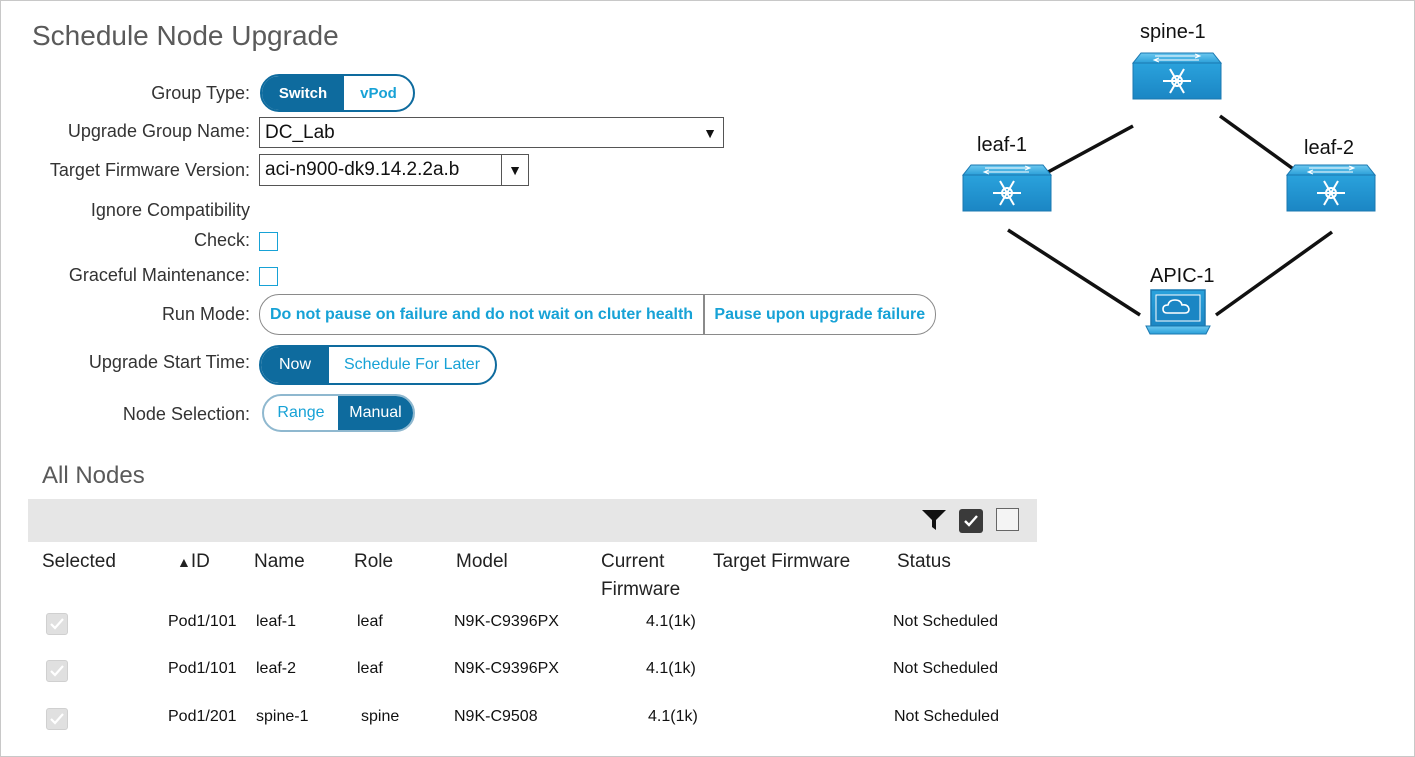  I want to click on node-label-leaf-2: leaf-2, so click(1329, 148).